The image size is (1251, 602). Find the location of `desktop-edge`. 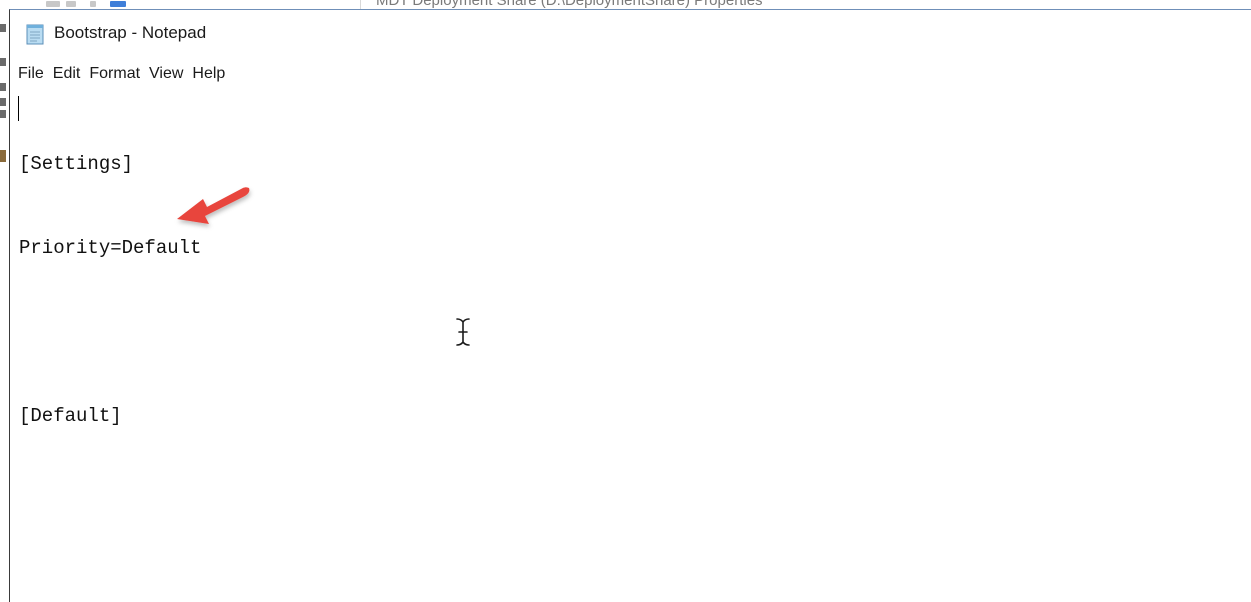

desktop-edge is located at coordinates (4, 305).